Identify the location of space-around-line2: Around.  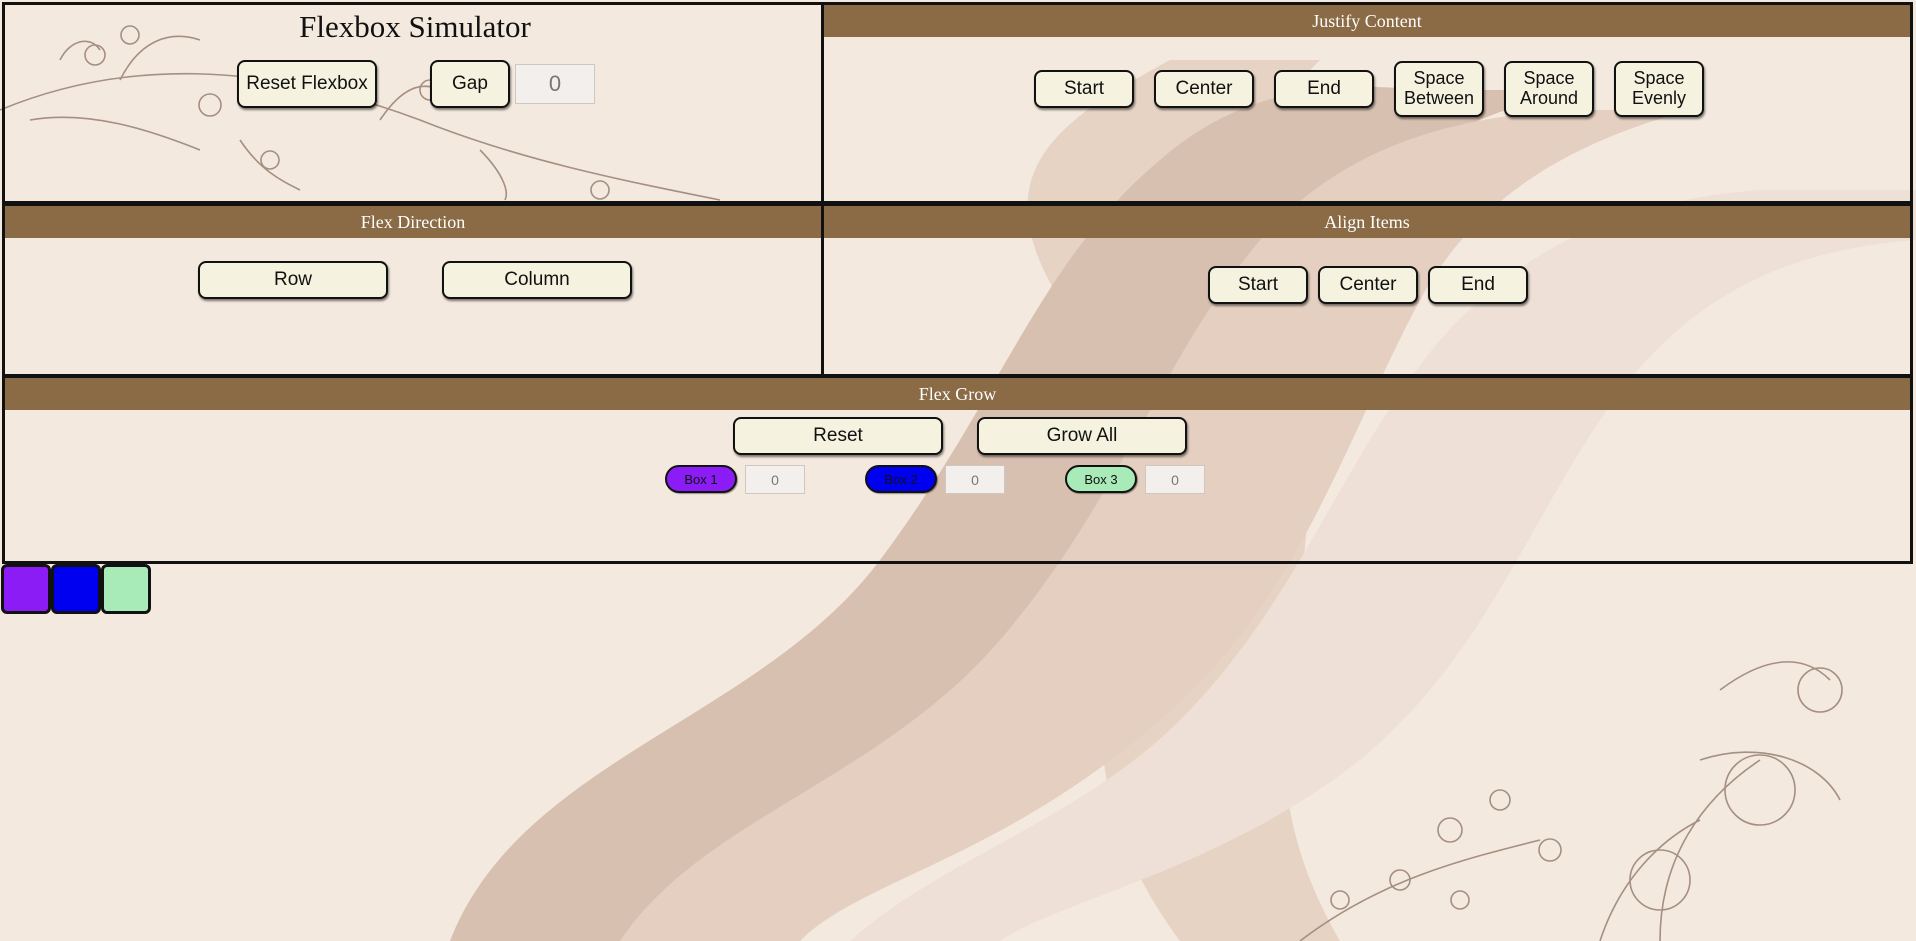
(1549, 98).